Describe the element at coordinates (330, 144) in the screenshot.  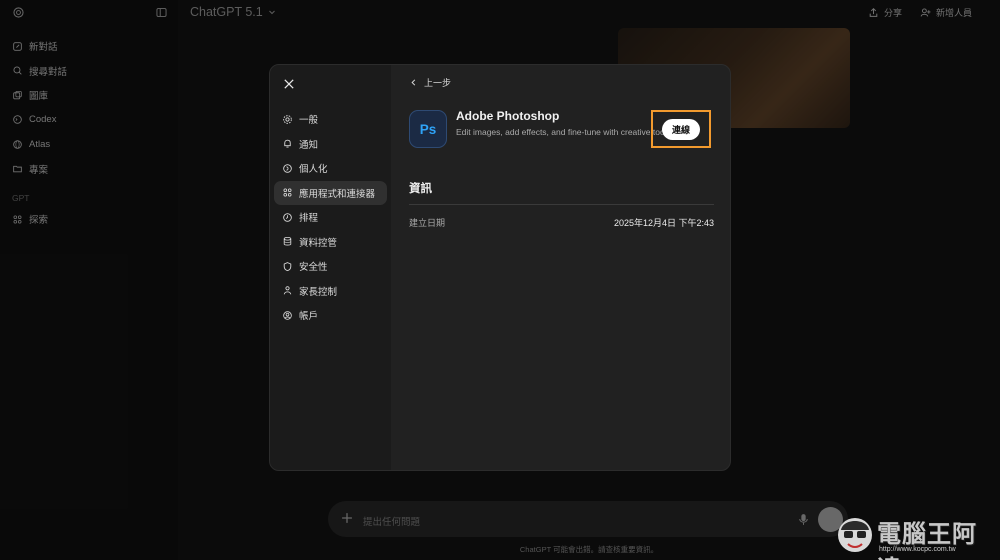
I see `settings-nav-notifications: 通知` at that location.